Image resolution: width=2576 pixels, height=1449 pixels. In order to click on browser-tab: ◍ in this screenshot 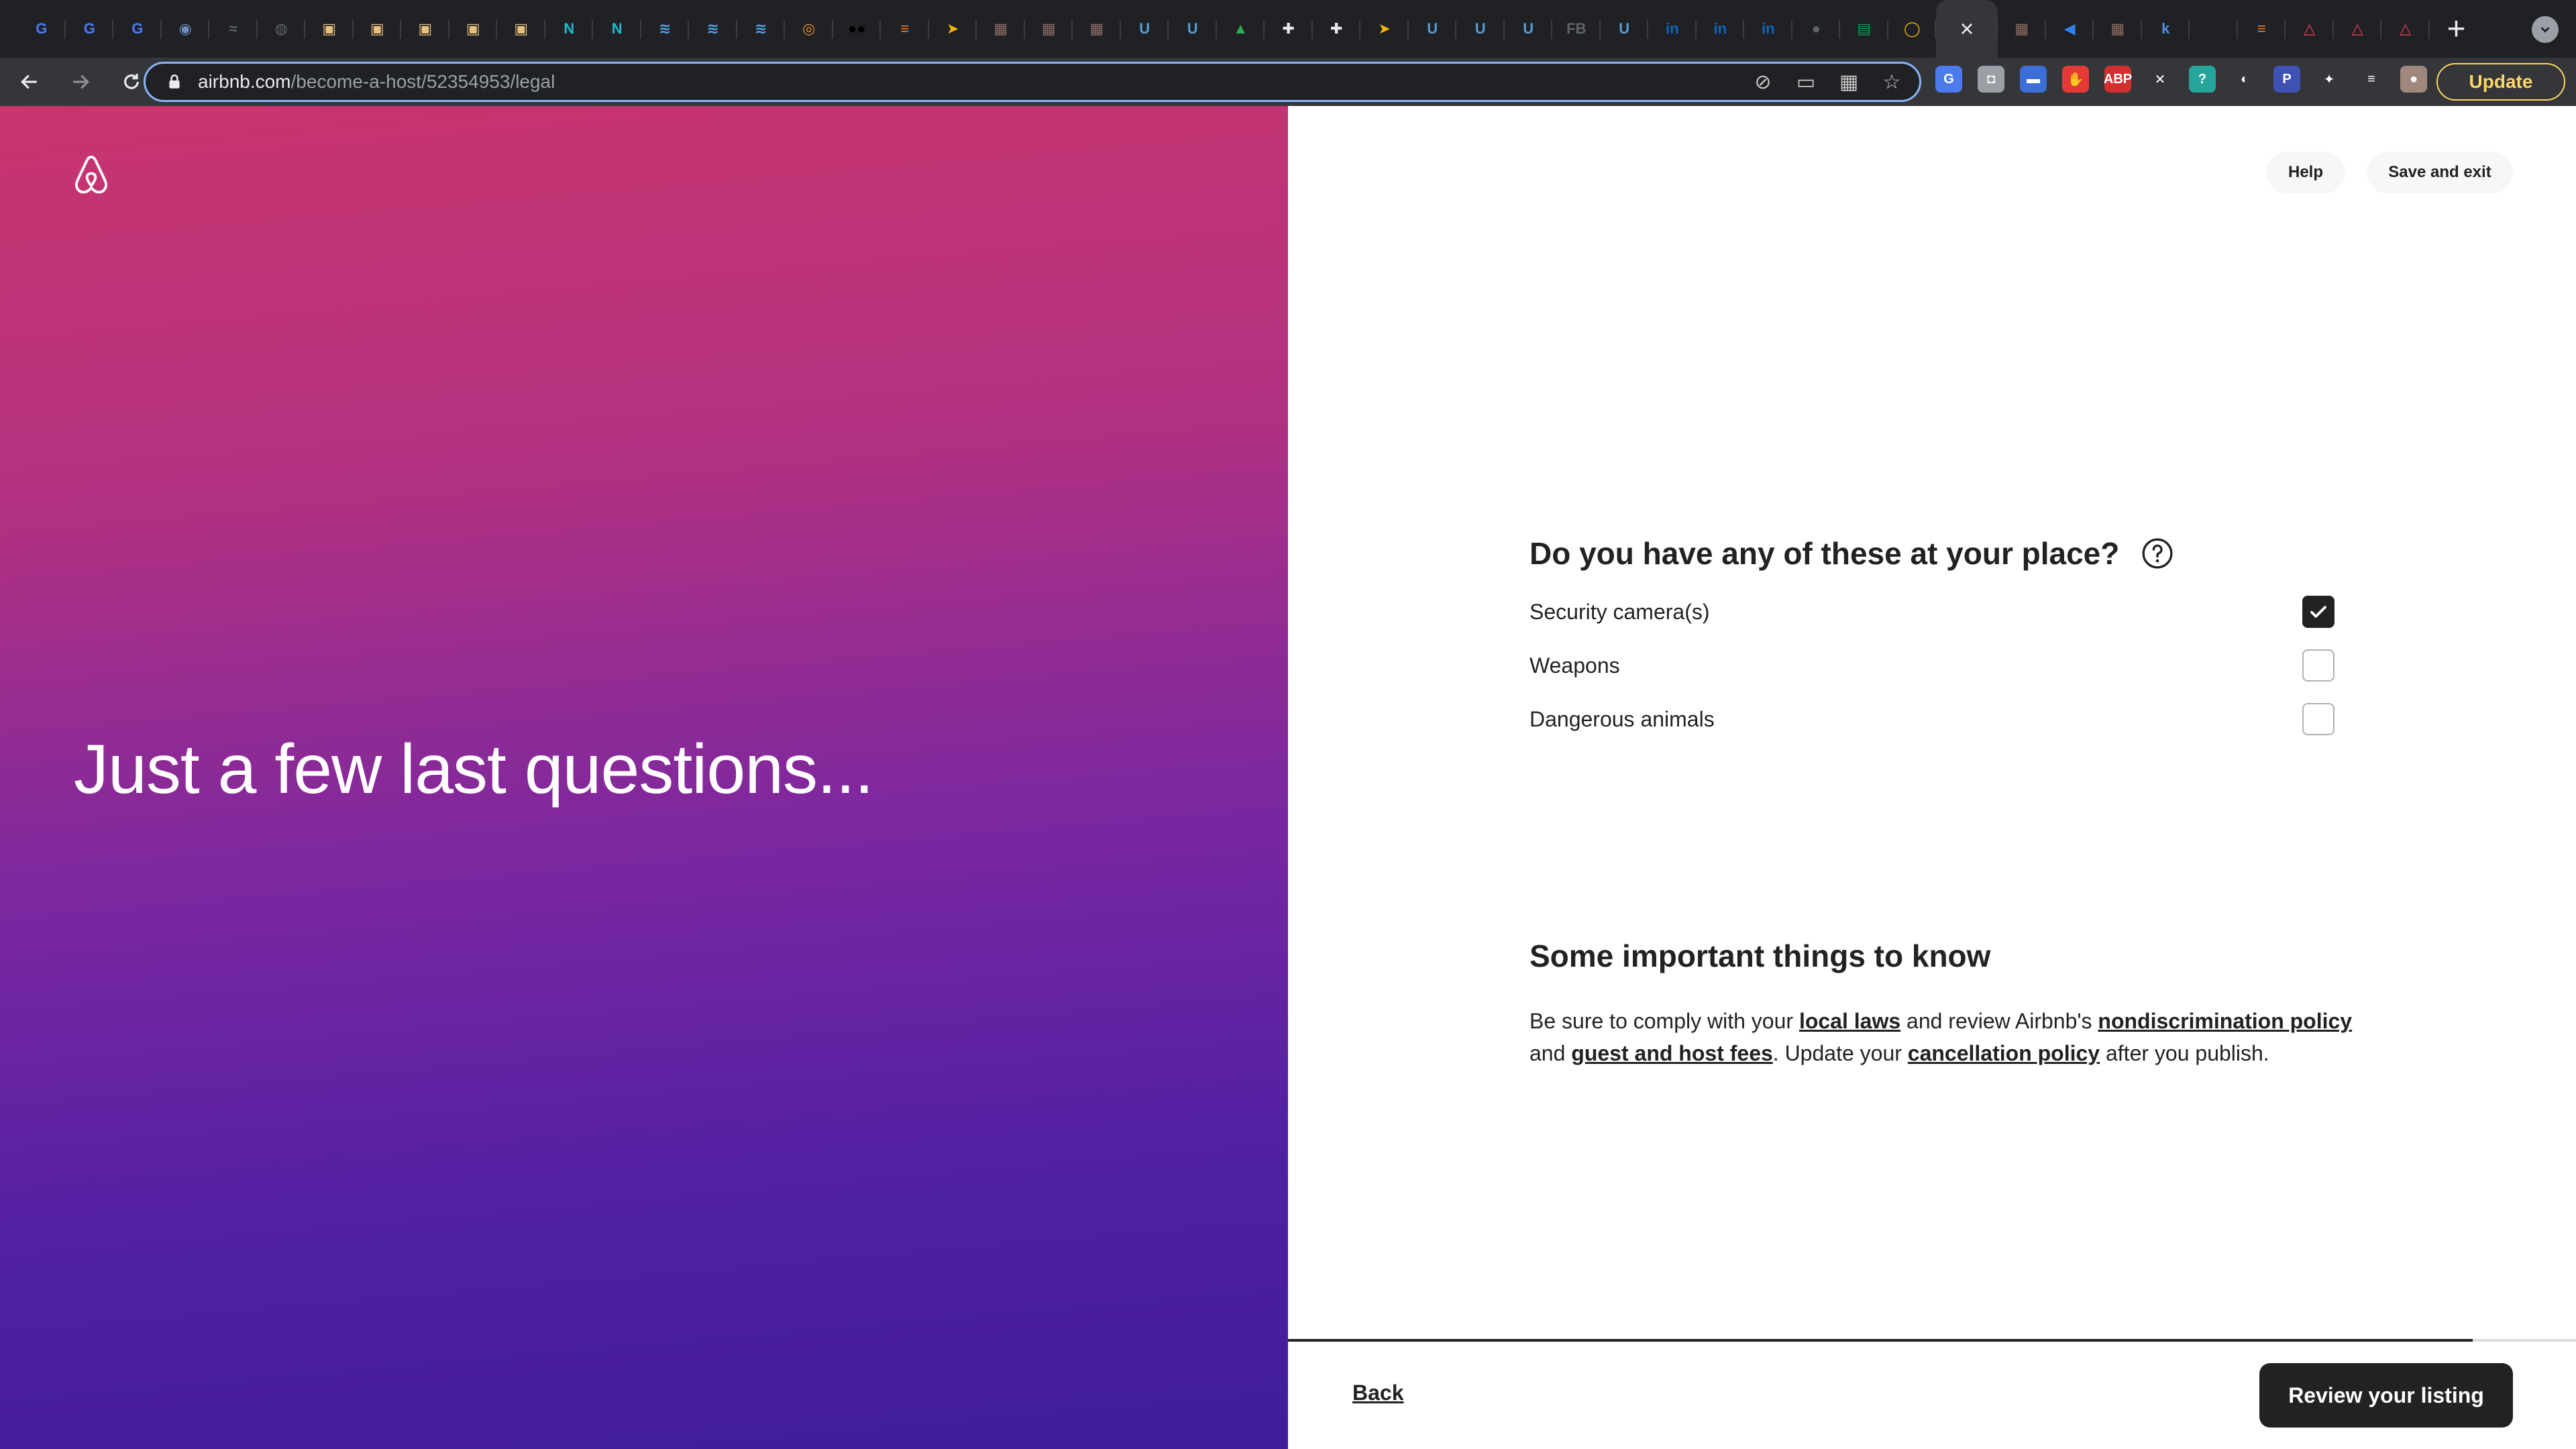, I will do `click(282, 29)`.